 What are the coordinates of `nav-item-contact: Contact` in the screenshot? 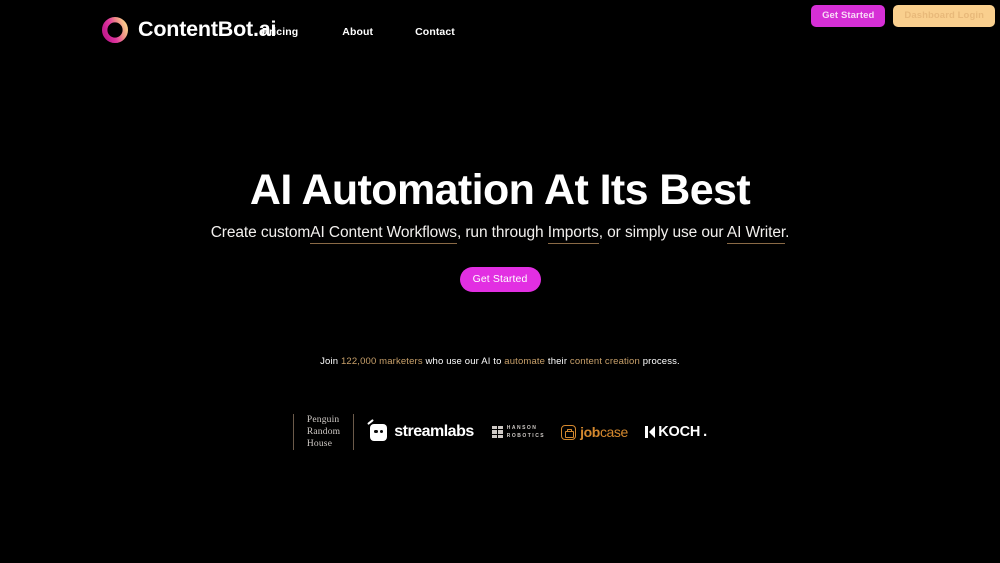 It's located at (435, 32).